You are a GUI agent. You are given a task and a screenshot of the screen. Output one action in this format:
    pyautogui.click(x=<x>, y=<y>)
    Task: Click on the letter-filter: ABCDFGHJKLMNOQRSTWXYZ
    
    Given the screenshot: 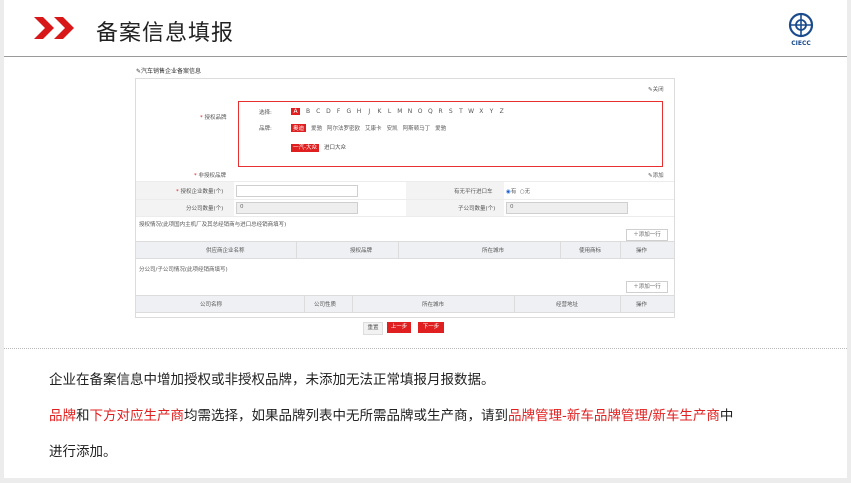 What is the action you would take?
    pyautogui.click(x=399, y=111)
    